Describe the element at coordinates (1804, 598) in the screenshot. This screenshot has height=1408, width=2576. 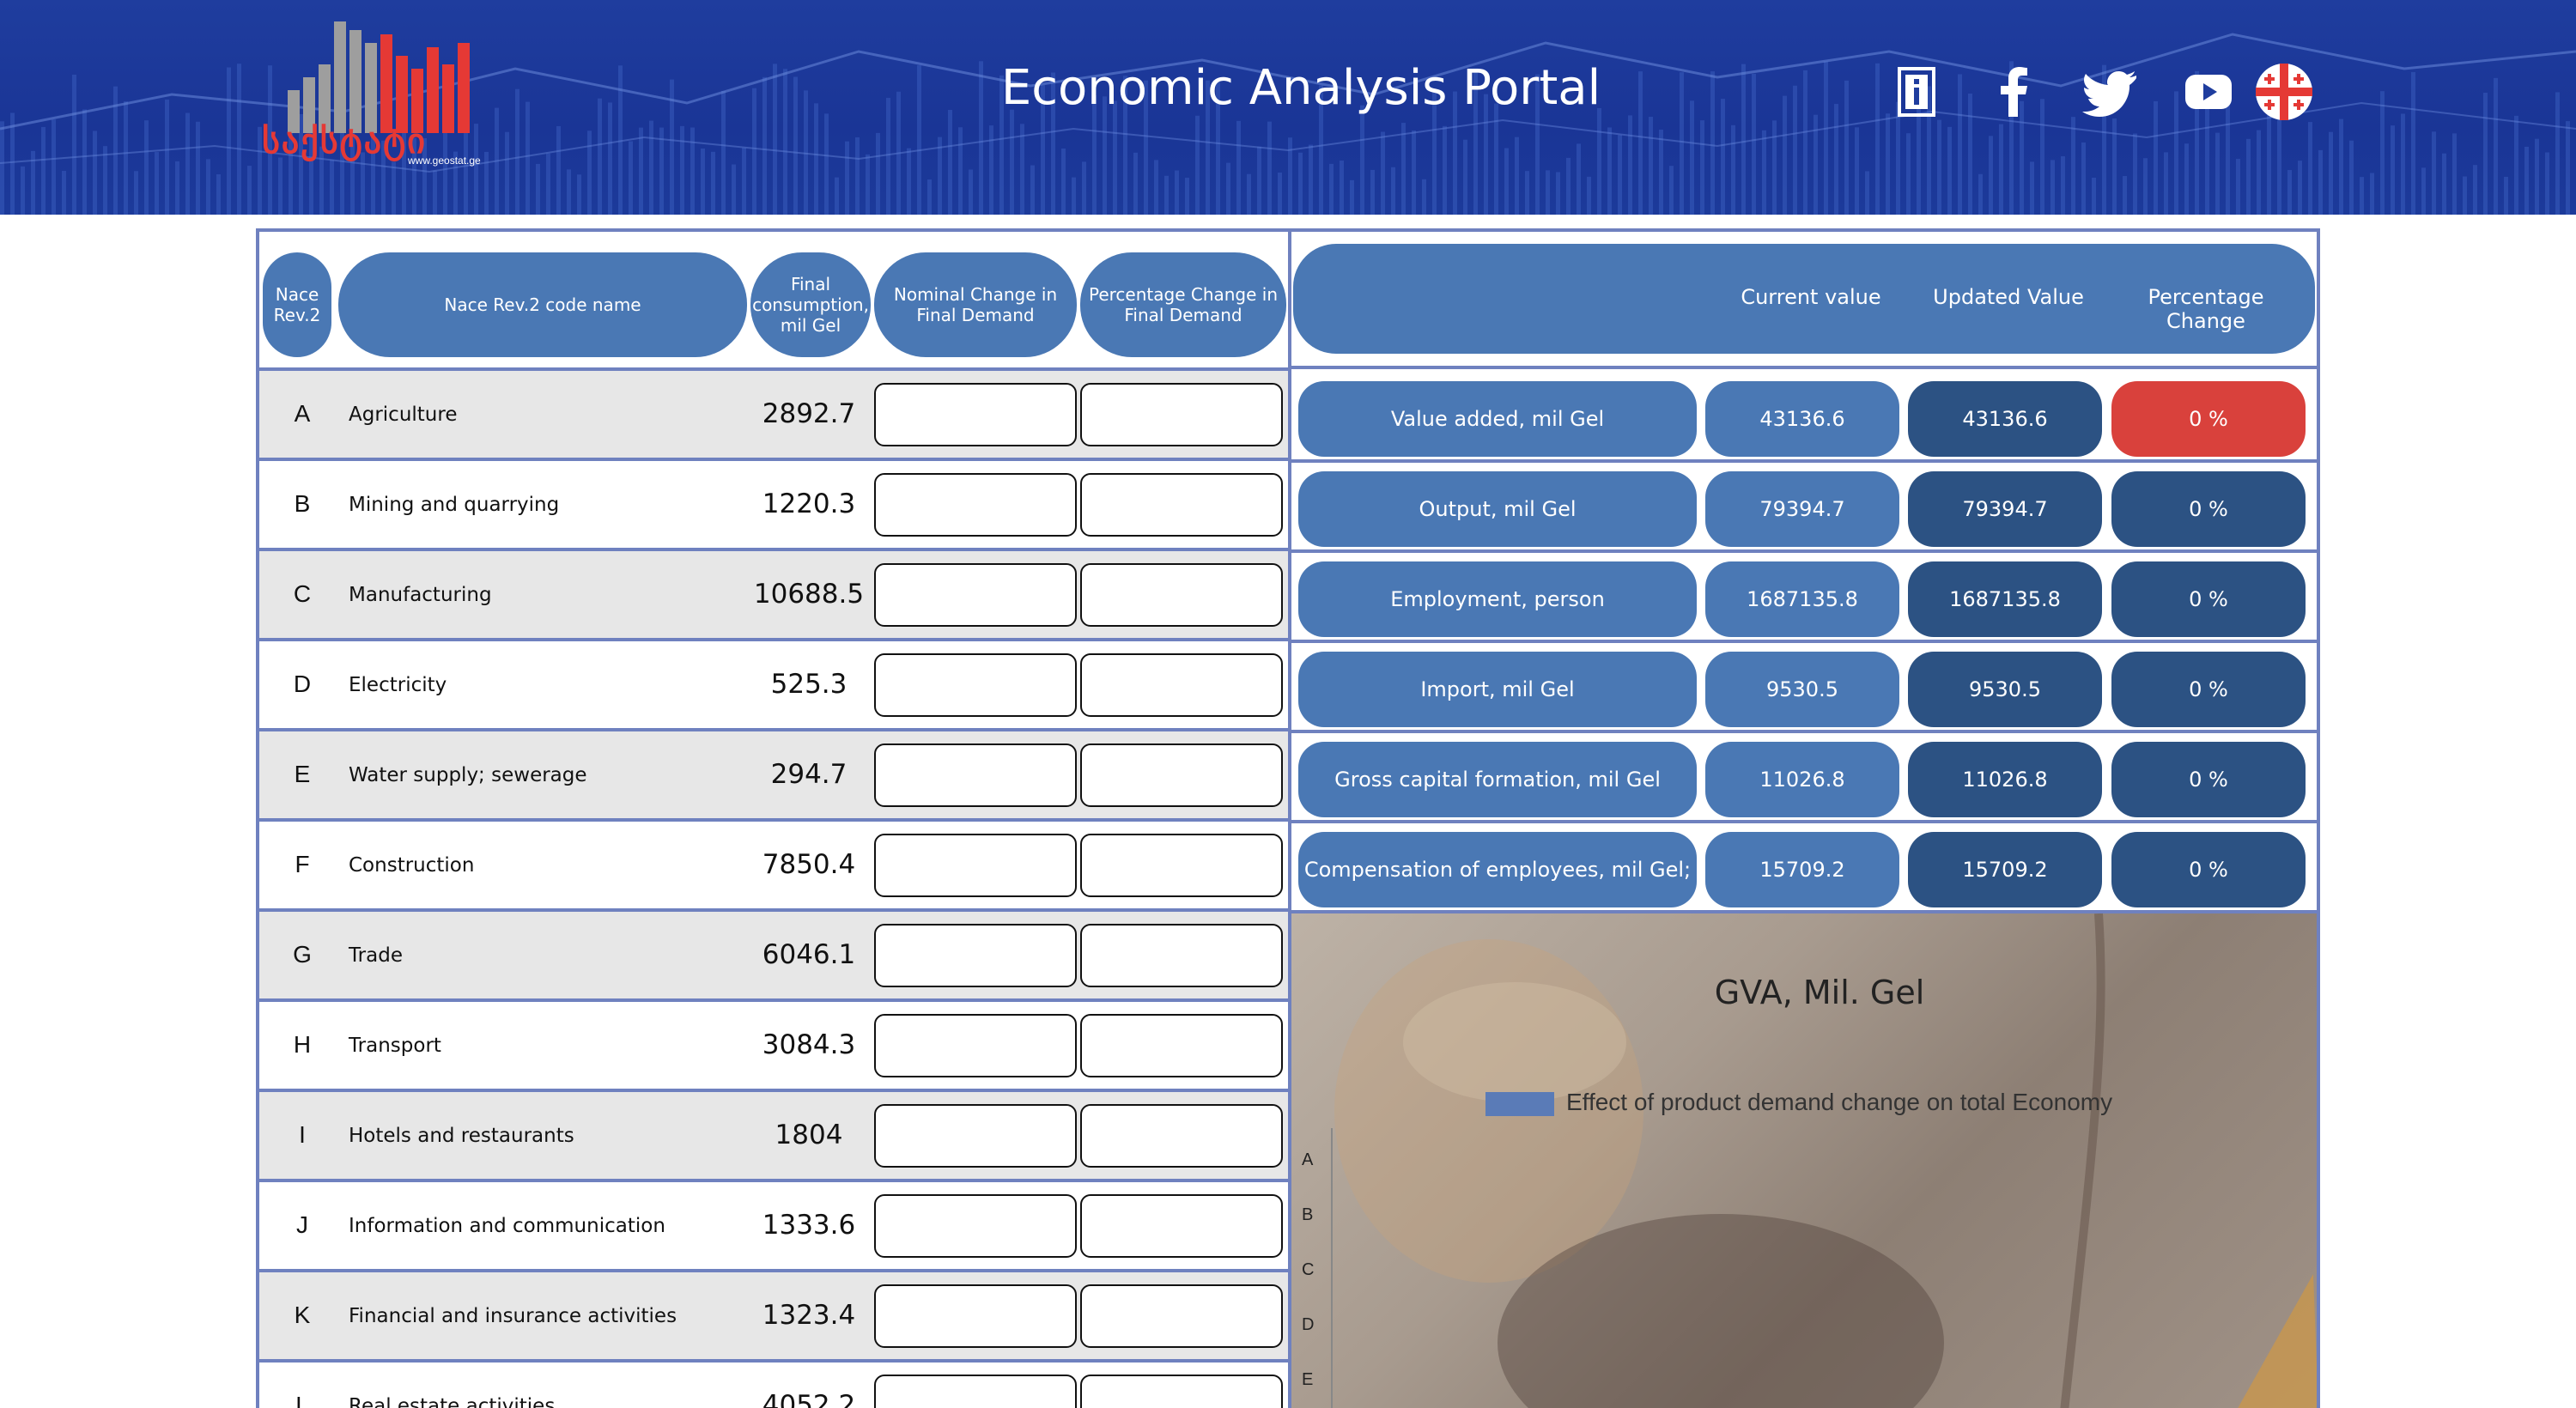
I see `summary-row: Employment, person 1687135.8 1687135.8 0 %` at that location.